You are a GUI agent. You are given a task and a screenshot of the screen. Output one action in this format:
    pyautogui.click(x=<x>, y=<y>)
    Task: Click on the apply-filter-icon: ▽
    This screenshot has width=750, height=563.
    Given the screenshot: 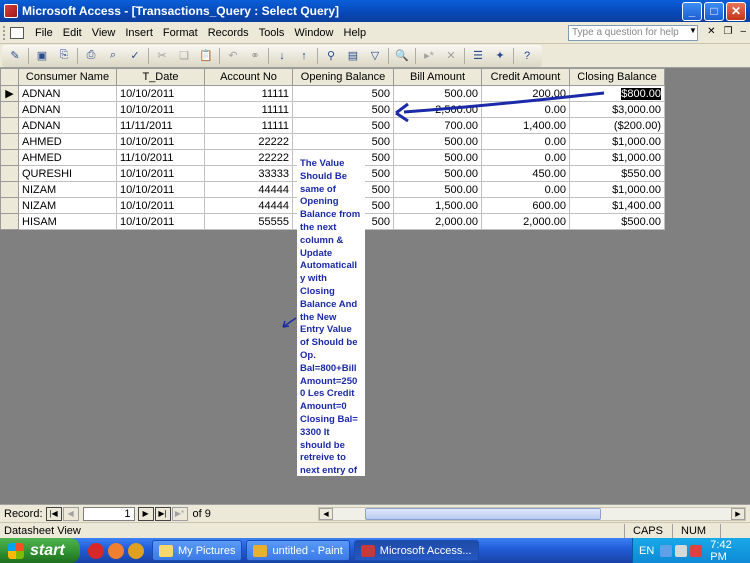 What is the action you would take?
    pyautogui.click(x=375, y=56)
    